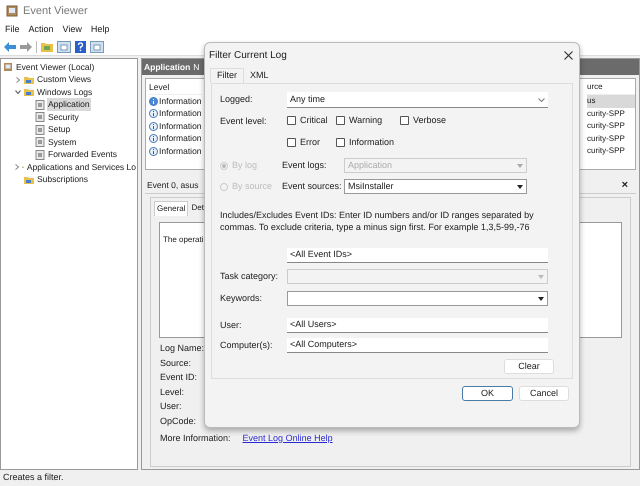 The image size is (640, 486). What do you see at coordinates (12, 11) in the screenshot?
I see `app-icon` at bounding box center [12, 11].